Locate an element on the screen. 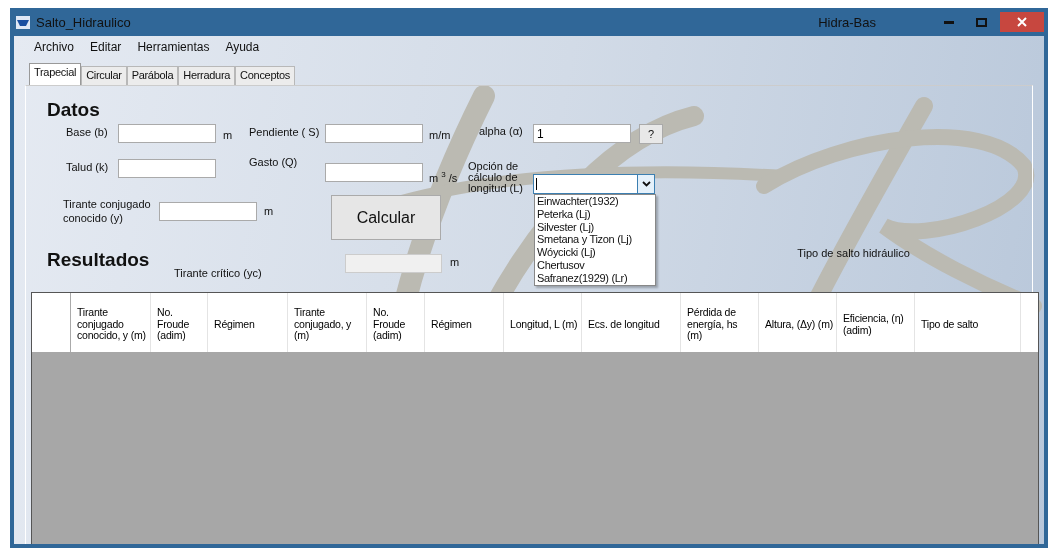 This screenshot has height=553, width=1052. dropdown-option: Smetana y Tizon (Lj) is located at coordinates (595, 240).